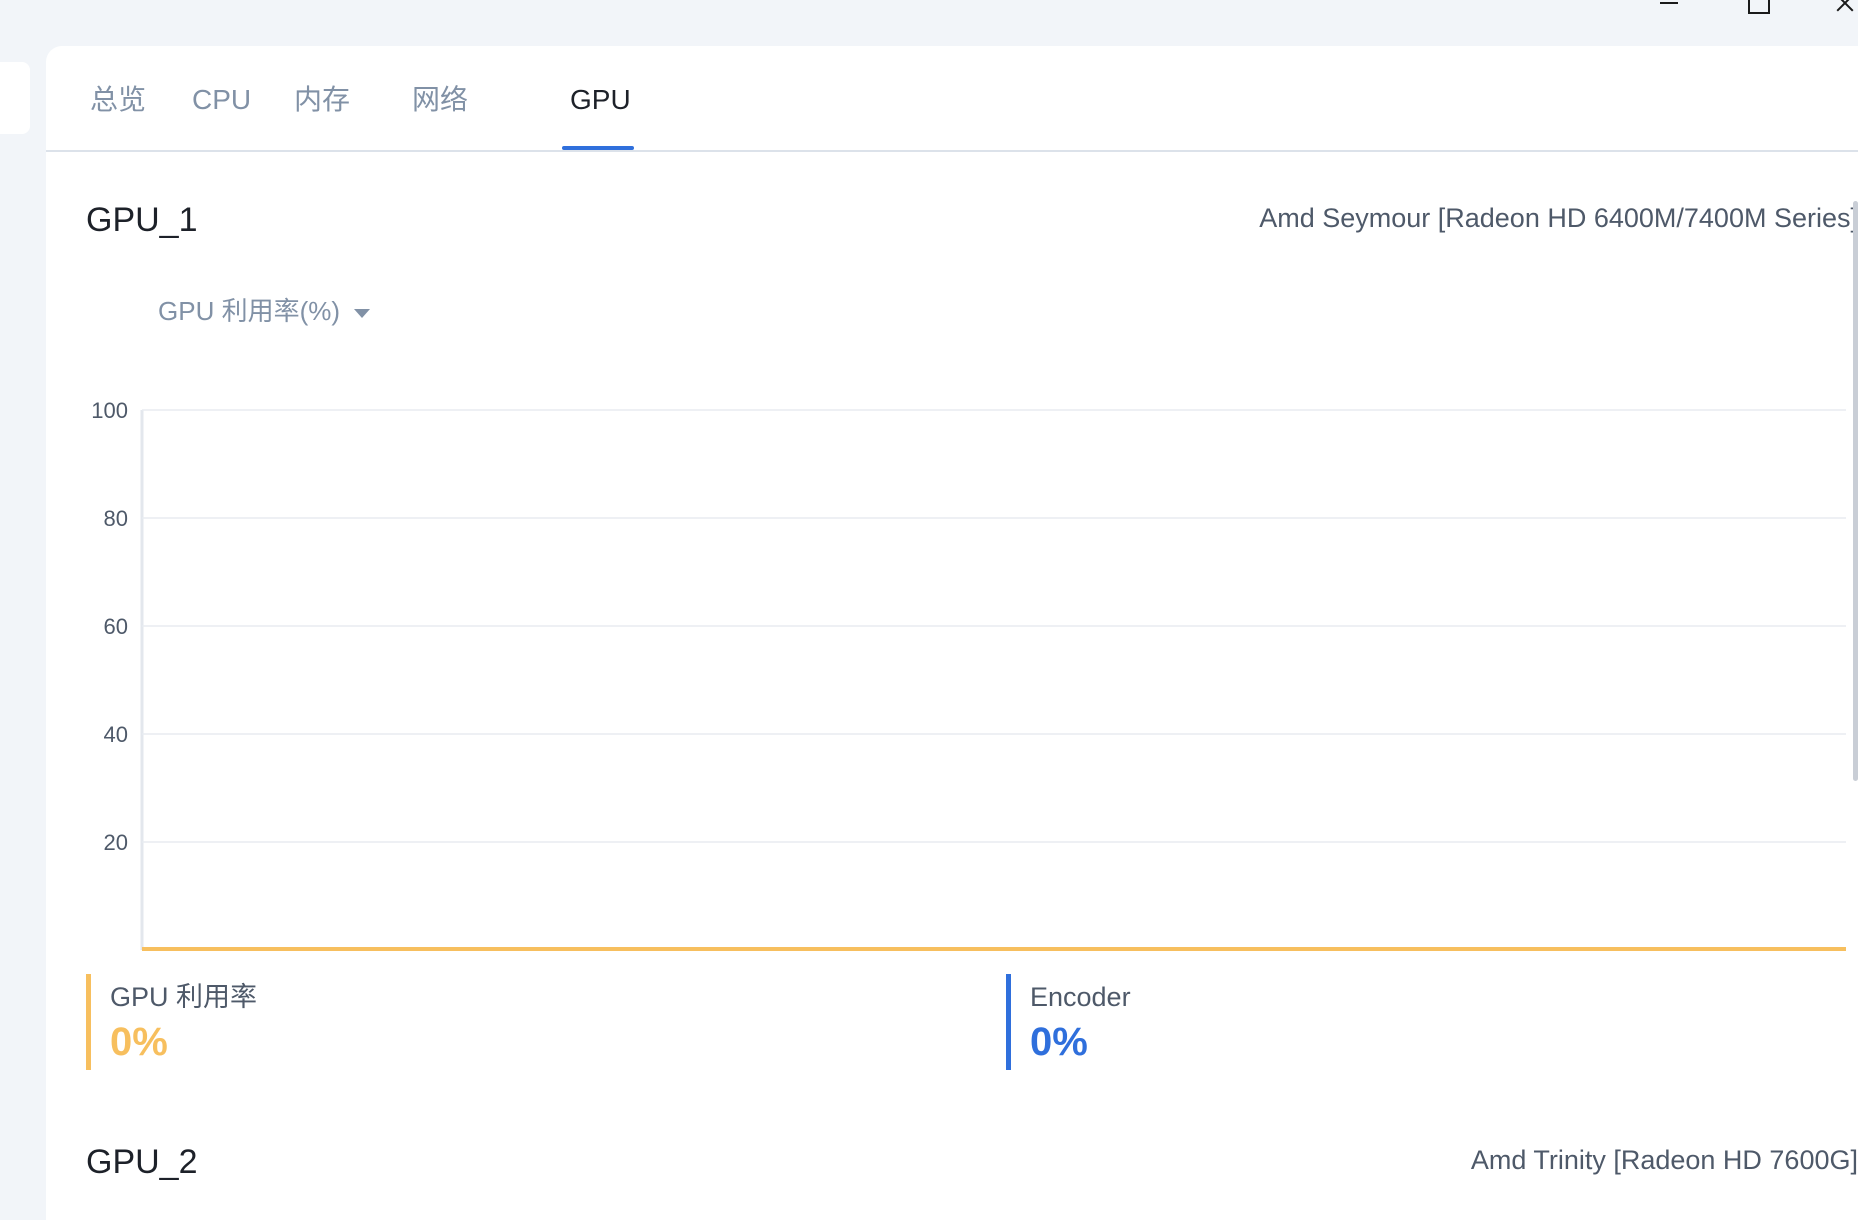  What do you see at coordinates (116, 626) in the screenshot?
I see `y-tick-label: 60` at bounding box center [116, 626].